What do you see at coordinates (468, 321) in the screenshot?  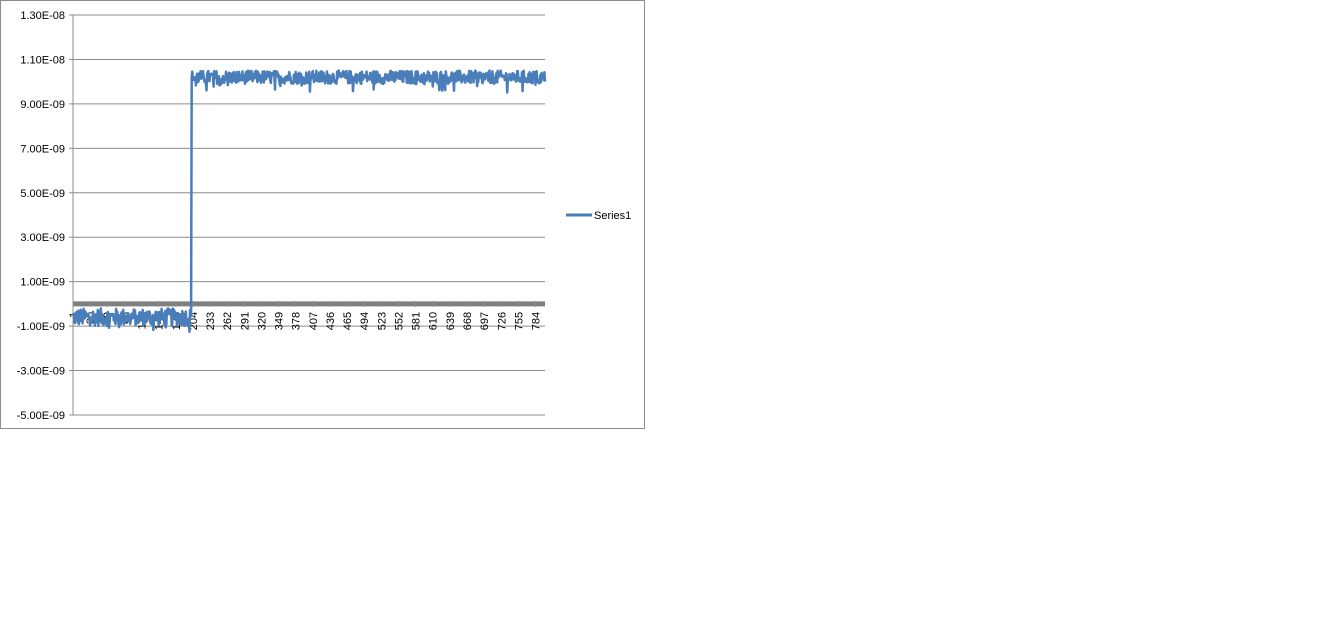 I see `x-tick-label: 668` at bounding box center [468, 321].